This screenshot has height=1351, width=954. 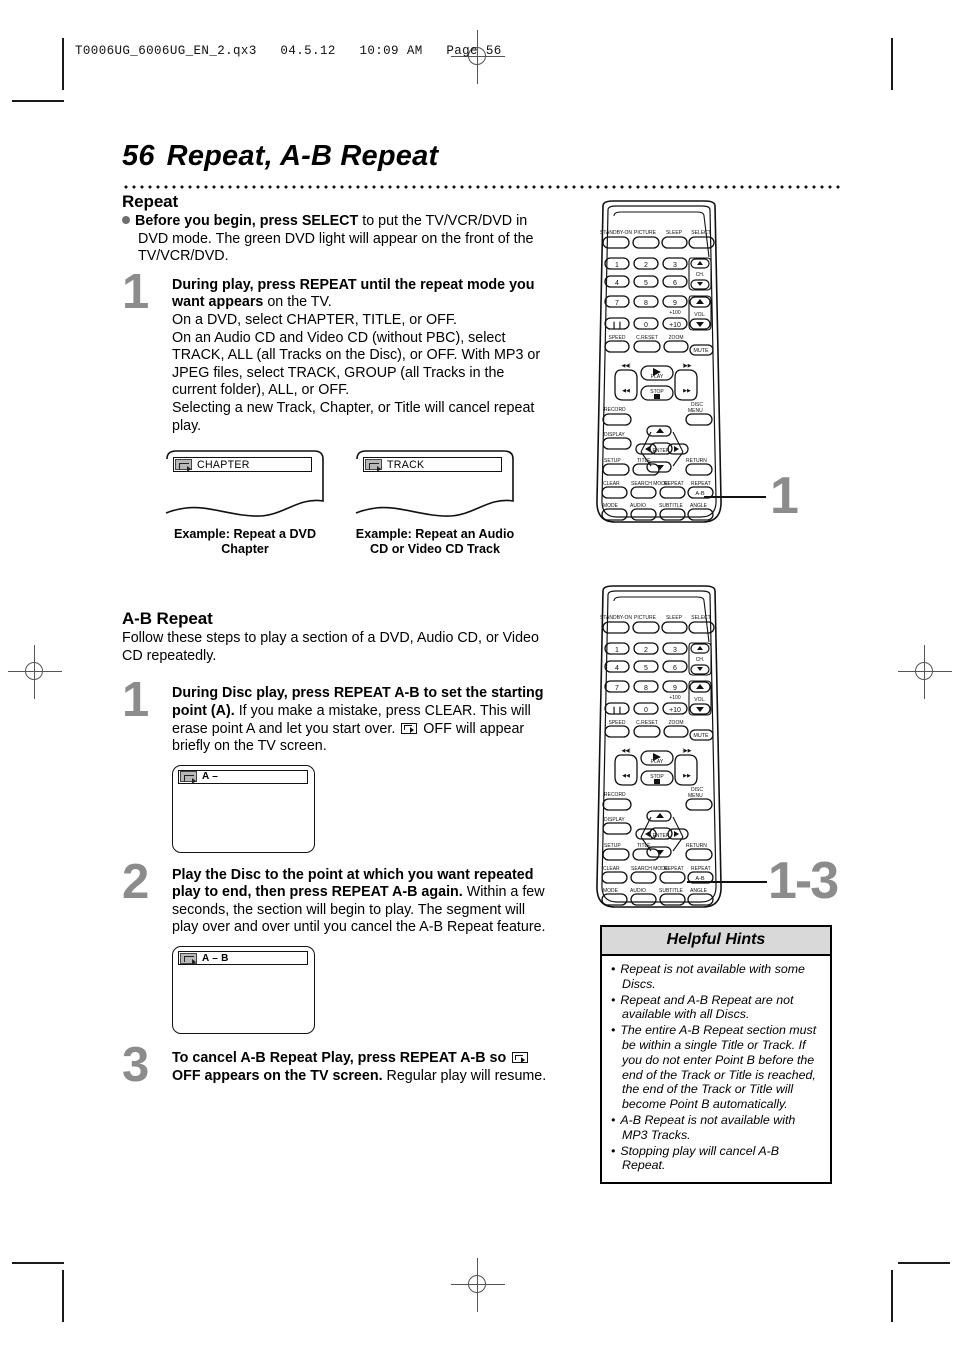 I want to click on ab-step3-rest: Regular play will resume., so click(x=464, y=1075).